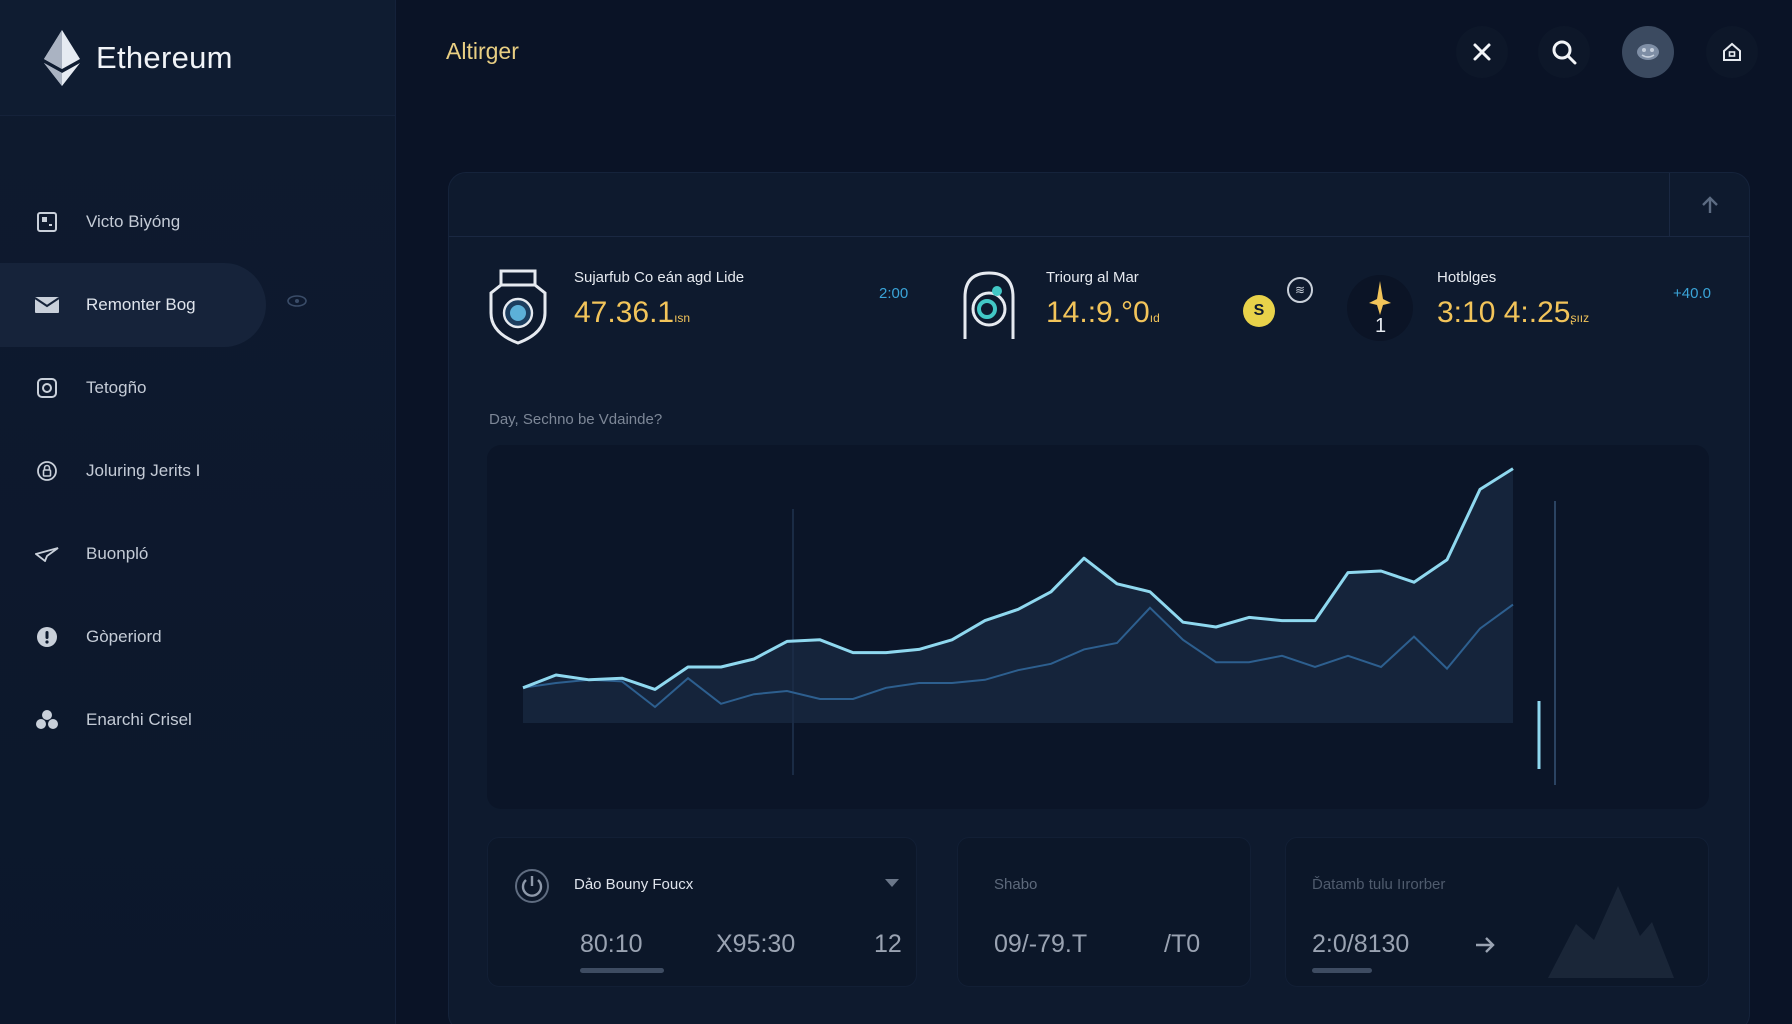  Describe the element at coordinates (1182, 944) in the screenshot. I see `card-value: /T0` at that location.